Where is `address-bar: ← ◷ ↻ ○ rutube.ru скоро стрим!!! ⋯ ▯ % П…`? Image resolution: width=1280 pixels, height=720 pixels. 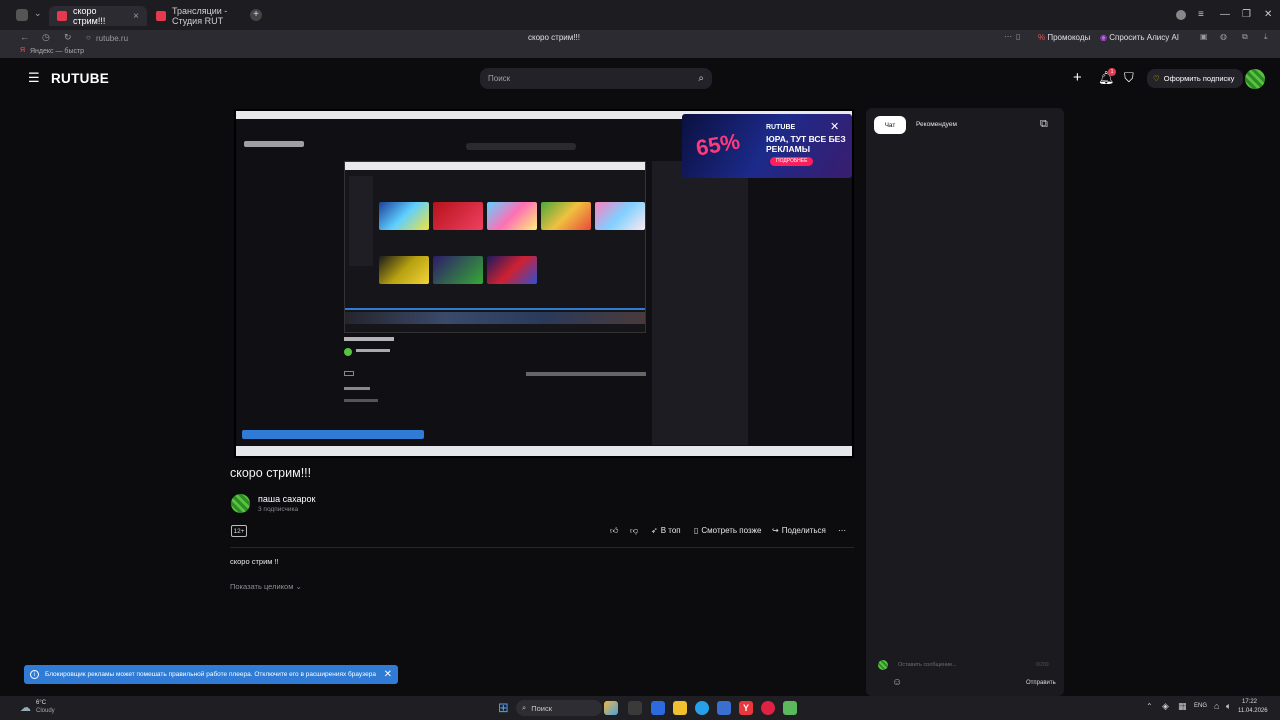 address-bar: ← ◷ ↻ ○ rutube.ru скоро стрим!!! ⋯ ▯ % П… is located at coordinates (640, 38).